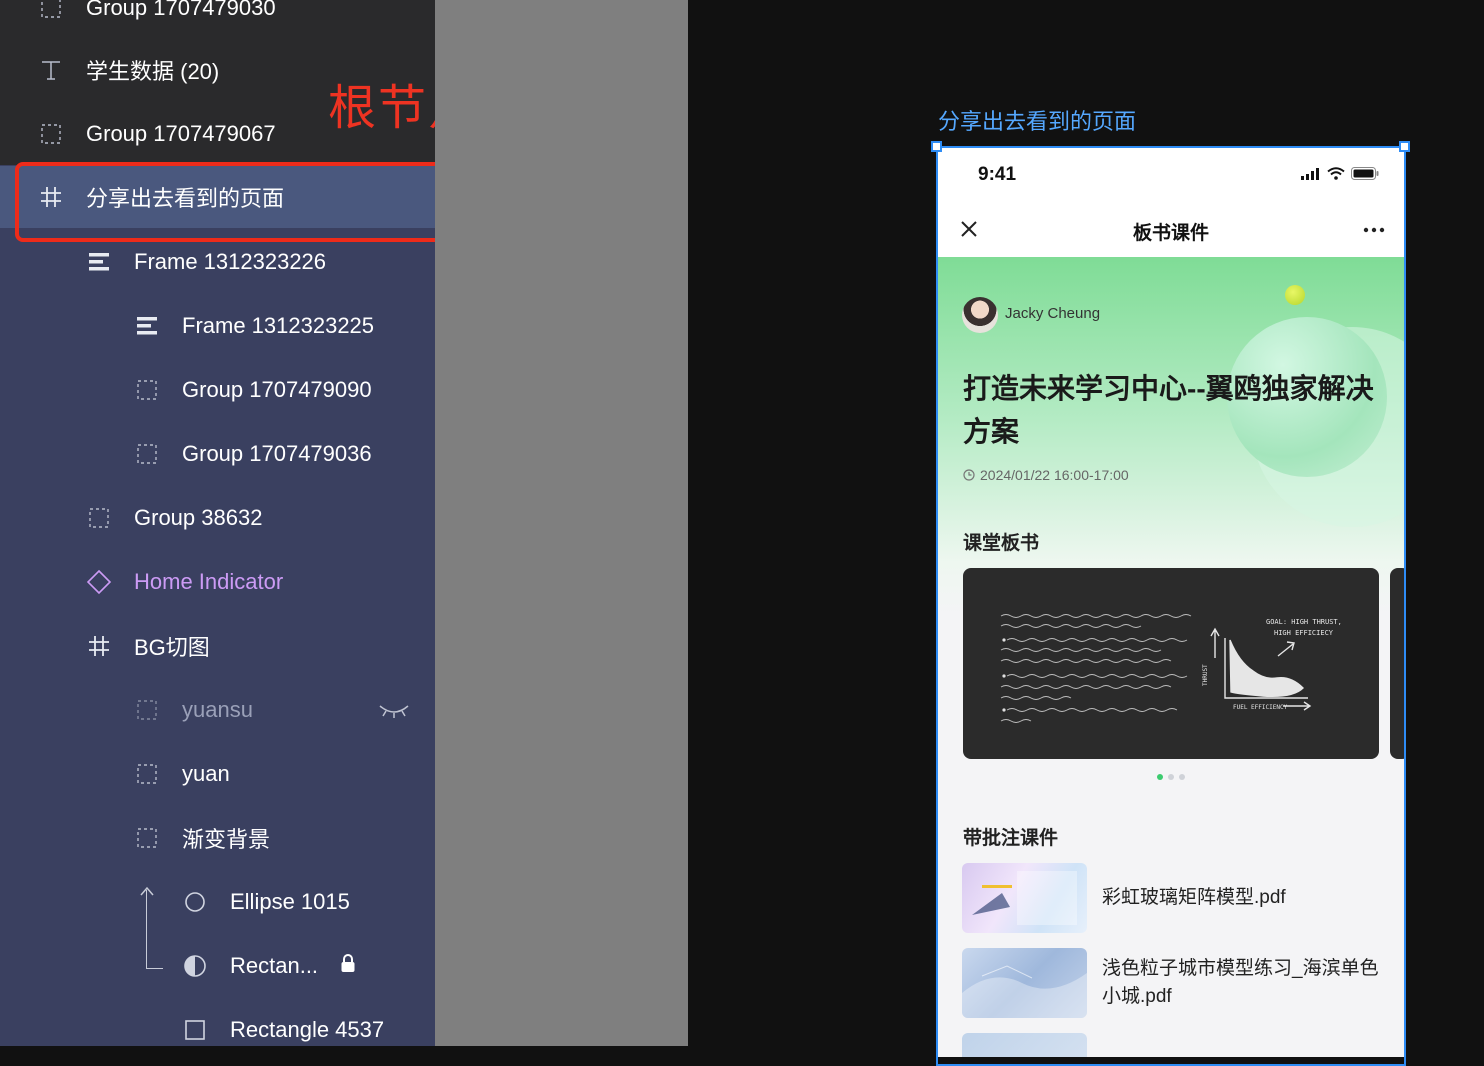  I want to click on file-list-item: 浅色粒子城市模型练习_海滨单色小城.pdf, so click(1172, 983).